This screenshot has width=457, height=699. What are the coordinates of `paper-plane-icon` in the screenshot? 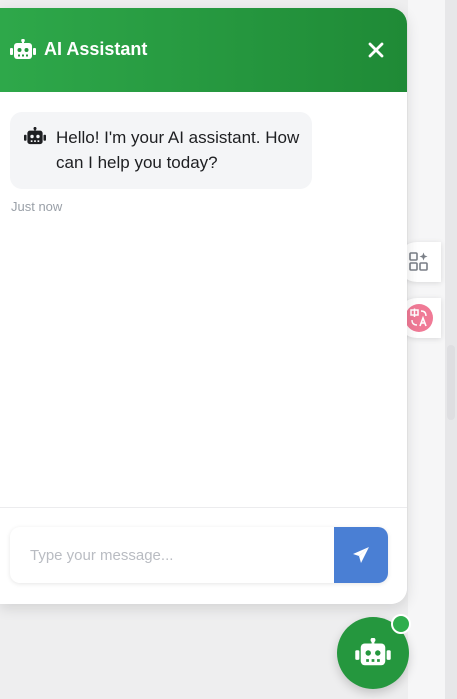 It's located at (361, 555).